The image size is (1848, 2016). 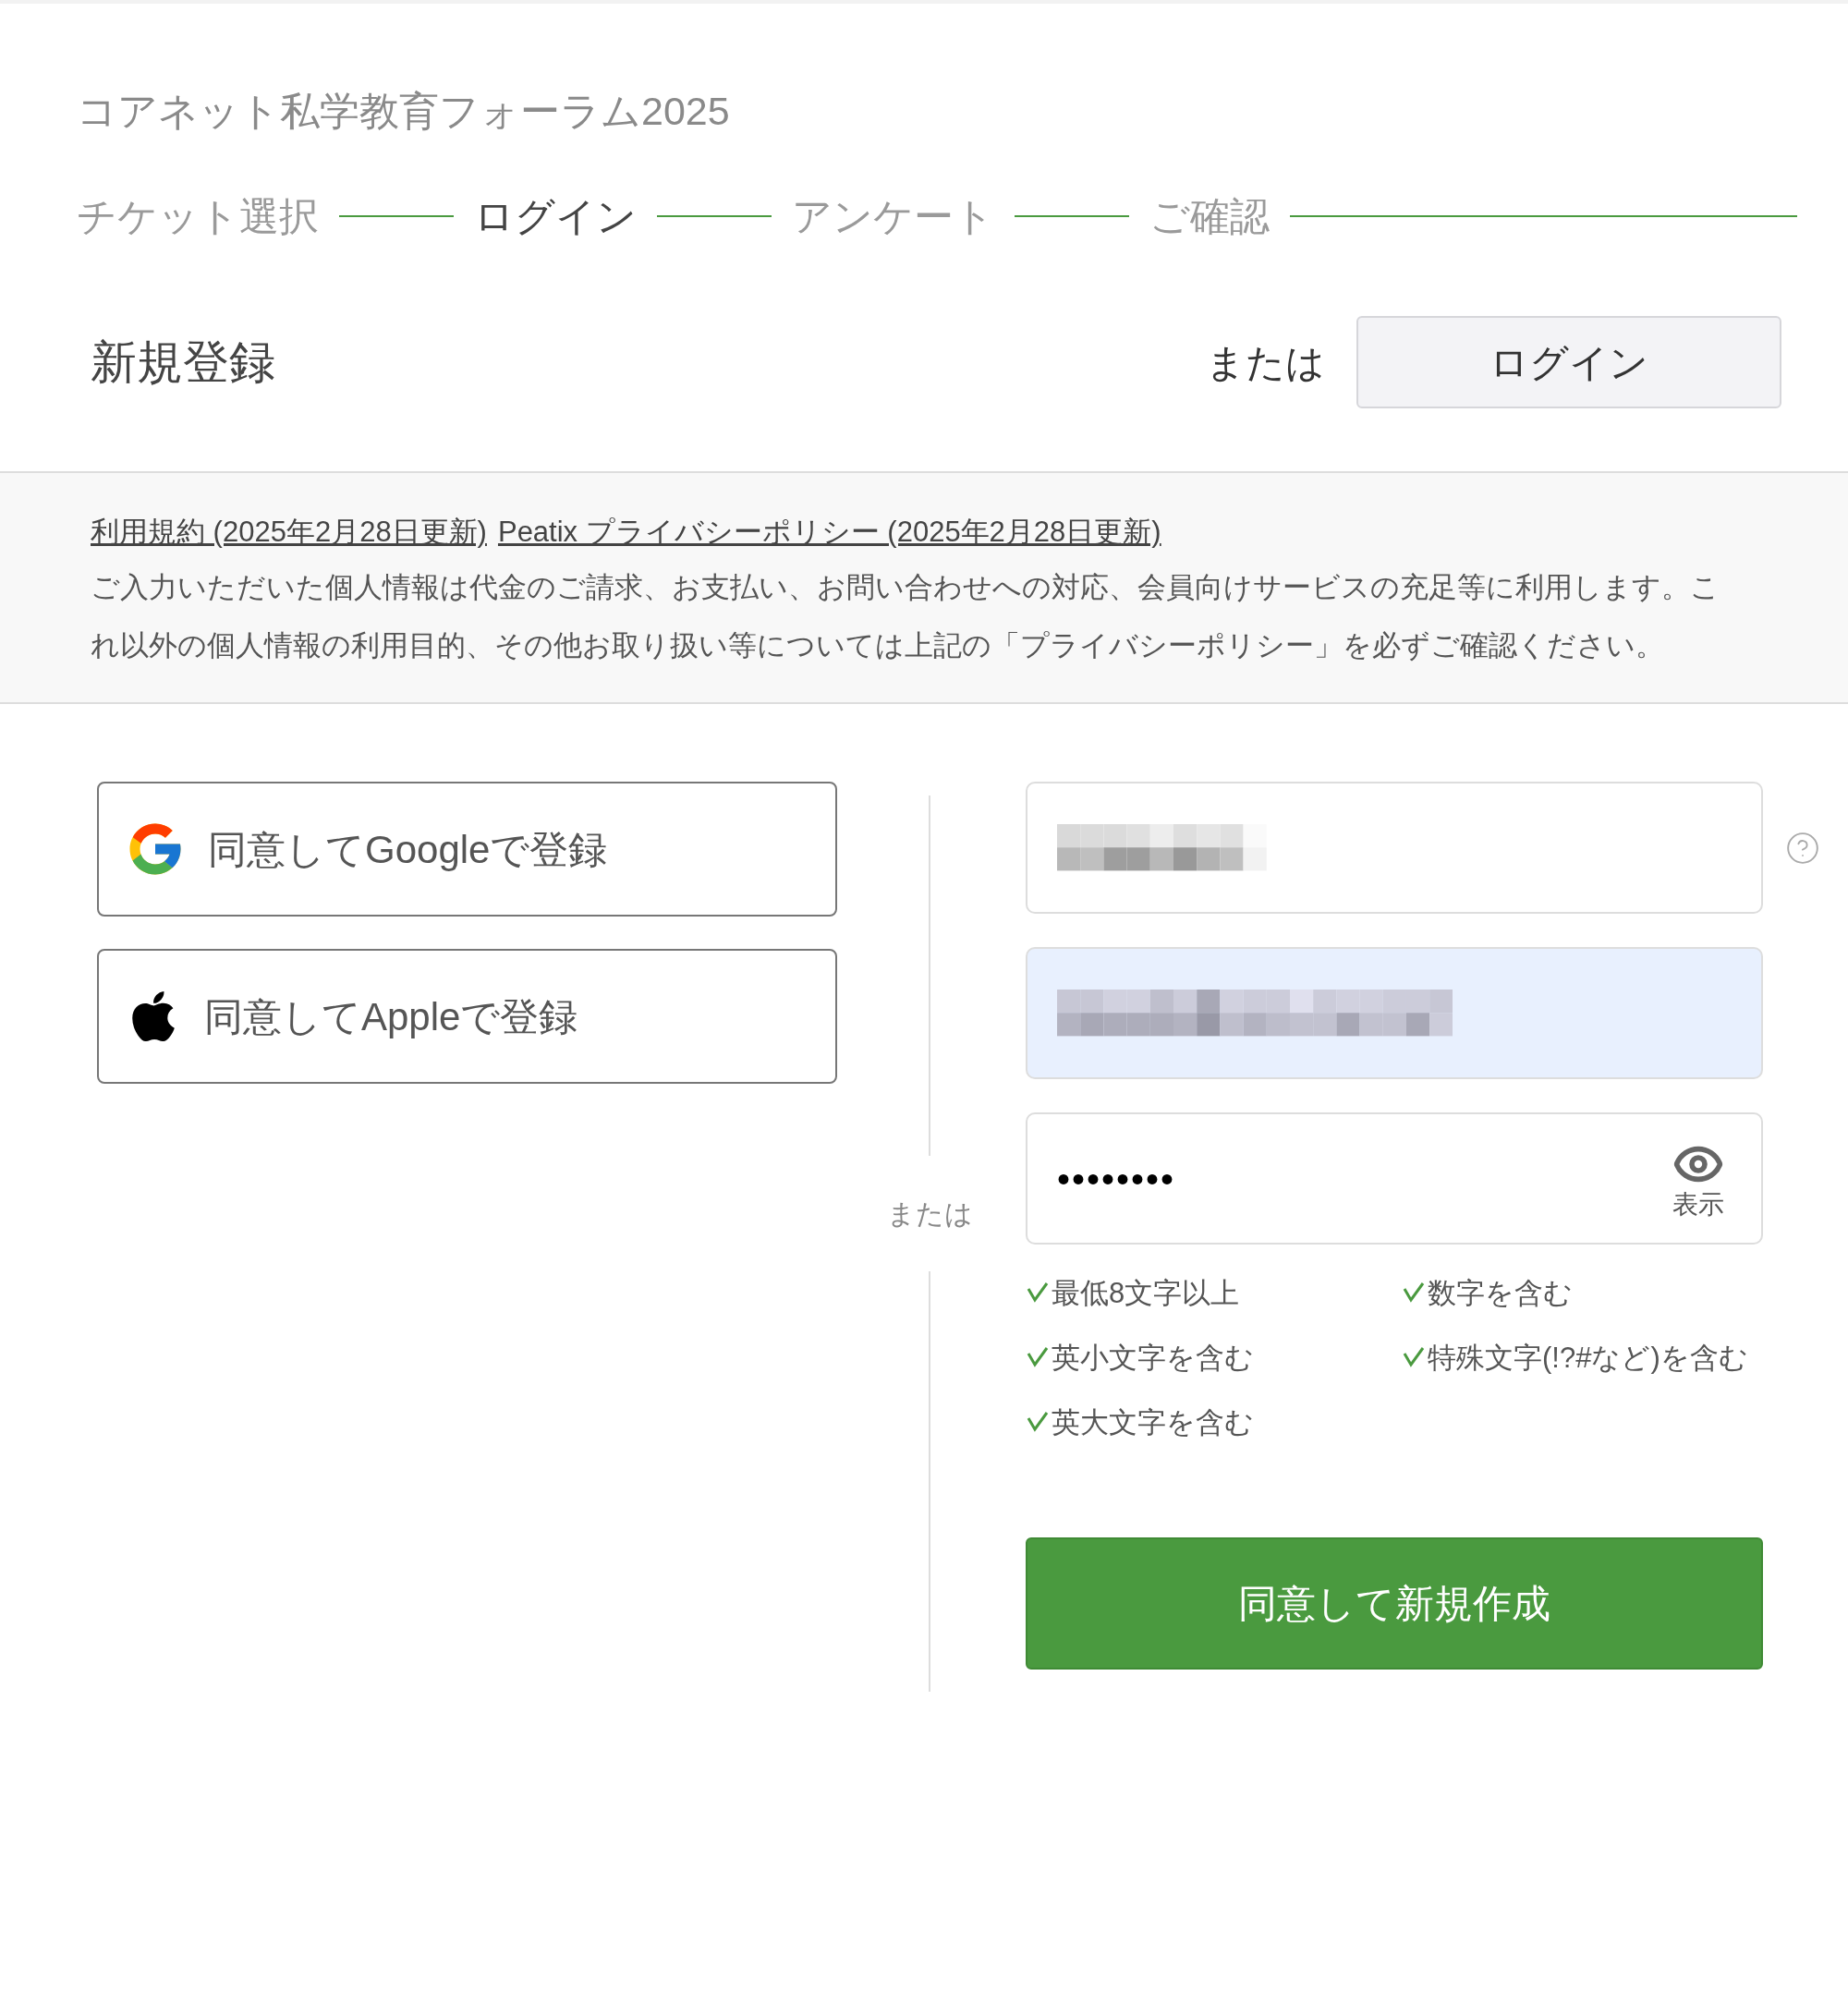 What do you see at coordinates (1802, 848) in the screenshot?
I see `help-icon` at bounding box center [1802, 848].